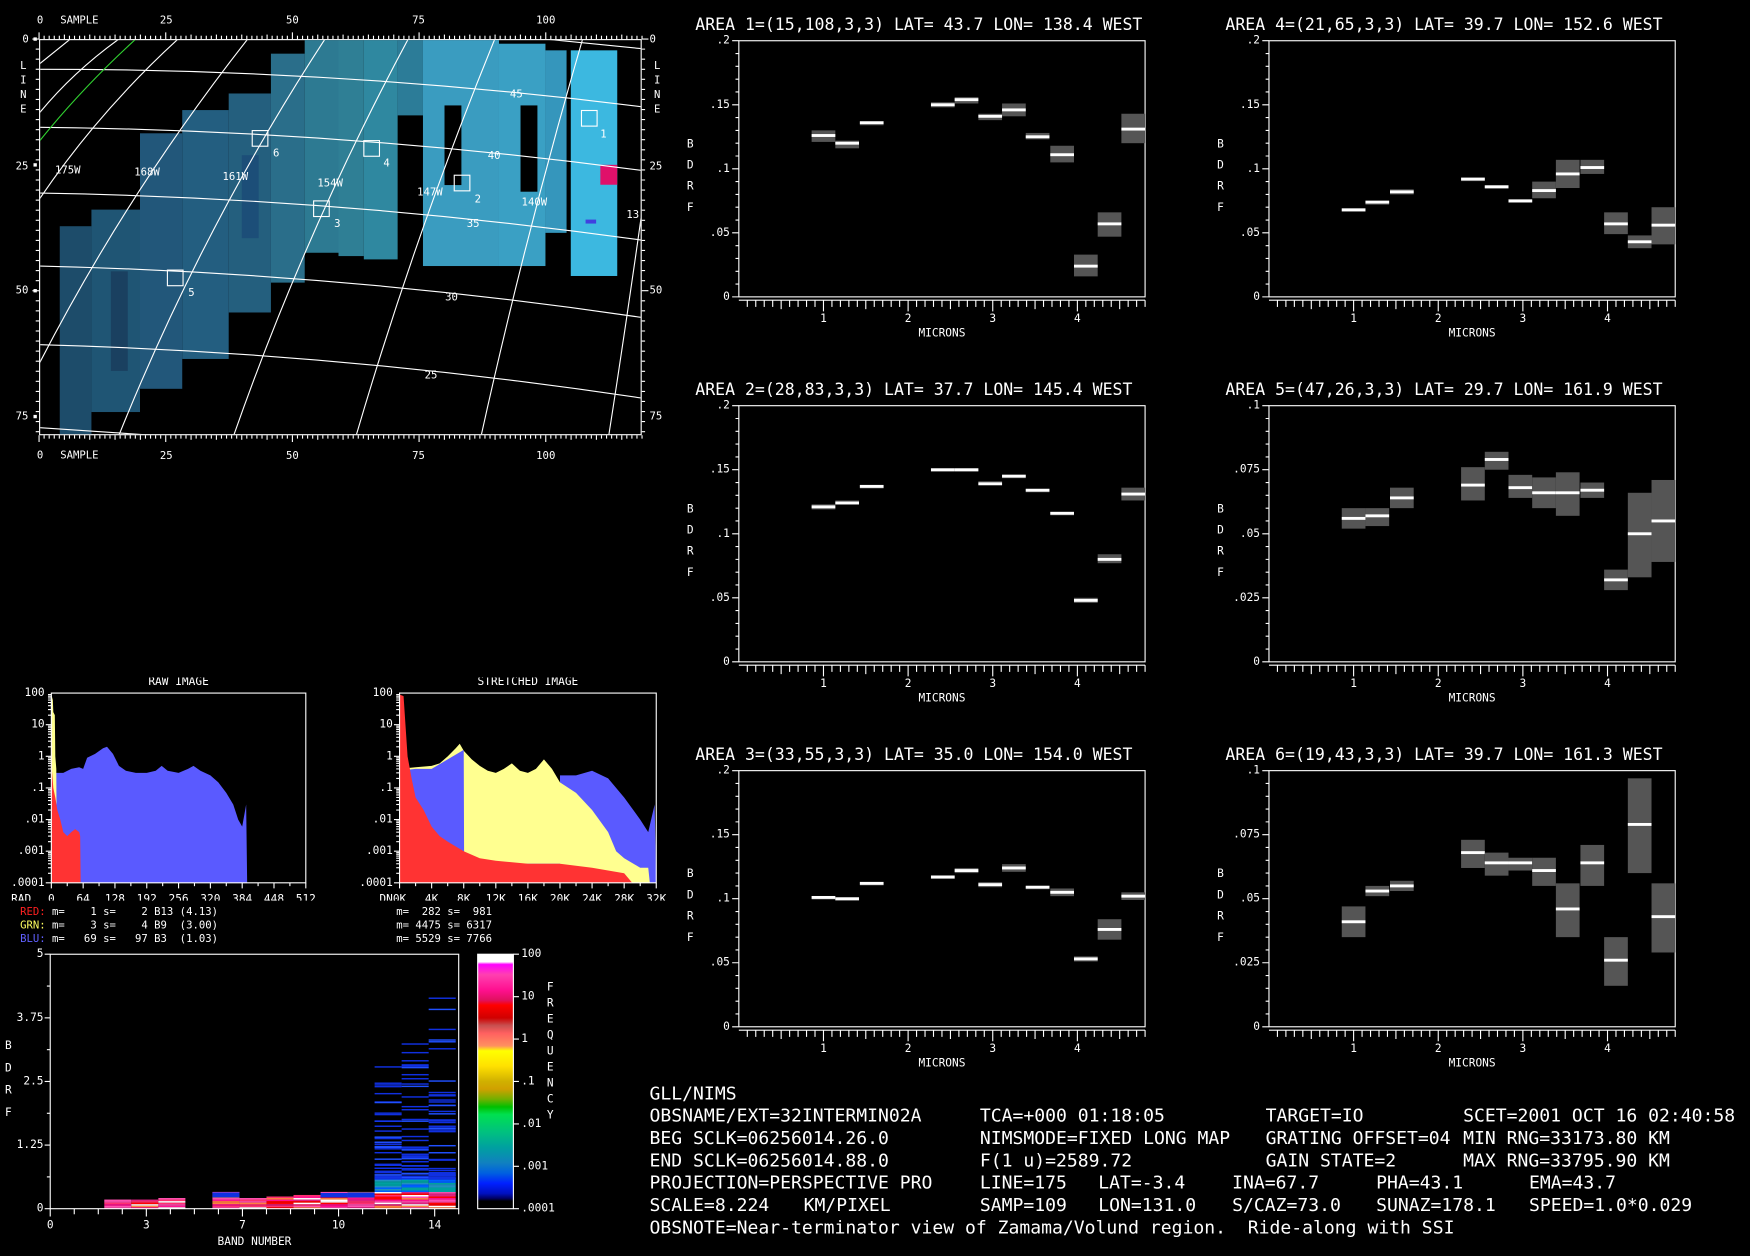 Image resolution: width=1750 pixels, height=1256 pixels. What do you see at coordinates (538, 1208) in the screenshot?
I see `colorbar-tick-label: .0001` at bounding box center [538, 1208].